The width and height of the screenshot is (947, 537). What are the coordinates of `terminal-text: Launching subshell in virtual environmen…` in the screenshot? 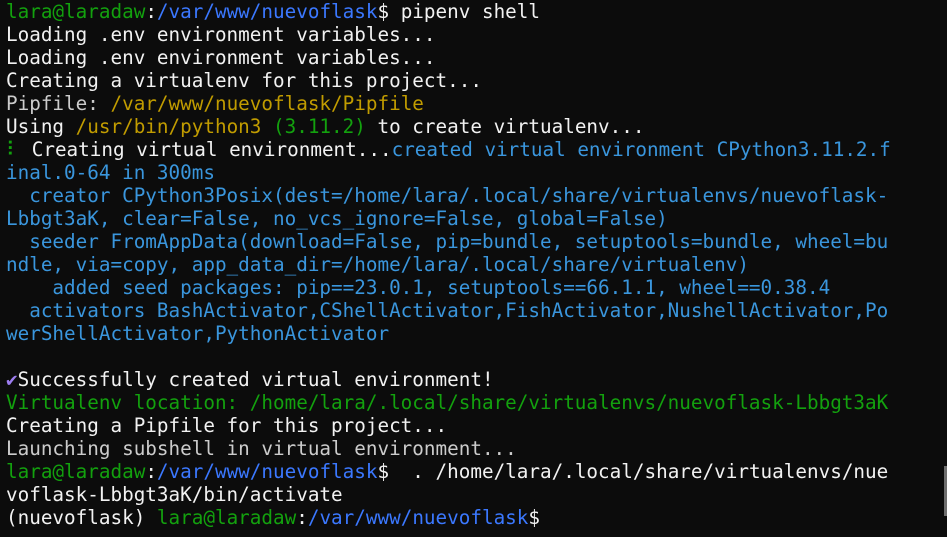 It's located at (261, 448).